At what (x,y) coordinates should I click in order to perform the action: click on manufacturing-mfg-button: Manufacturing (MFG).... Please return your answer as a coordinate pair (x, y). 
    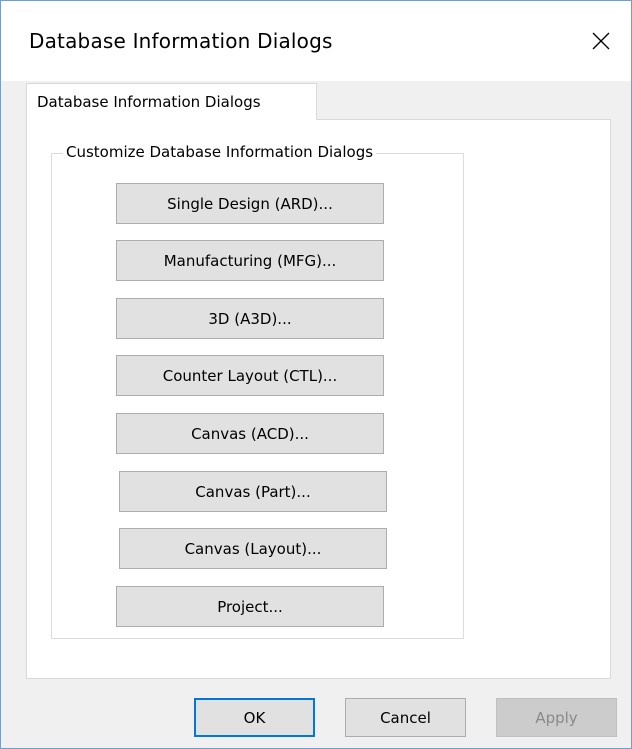
    Looking at the image, I should click on (250, 260).